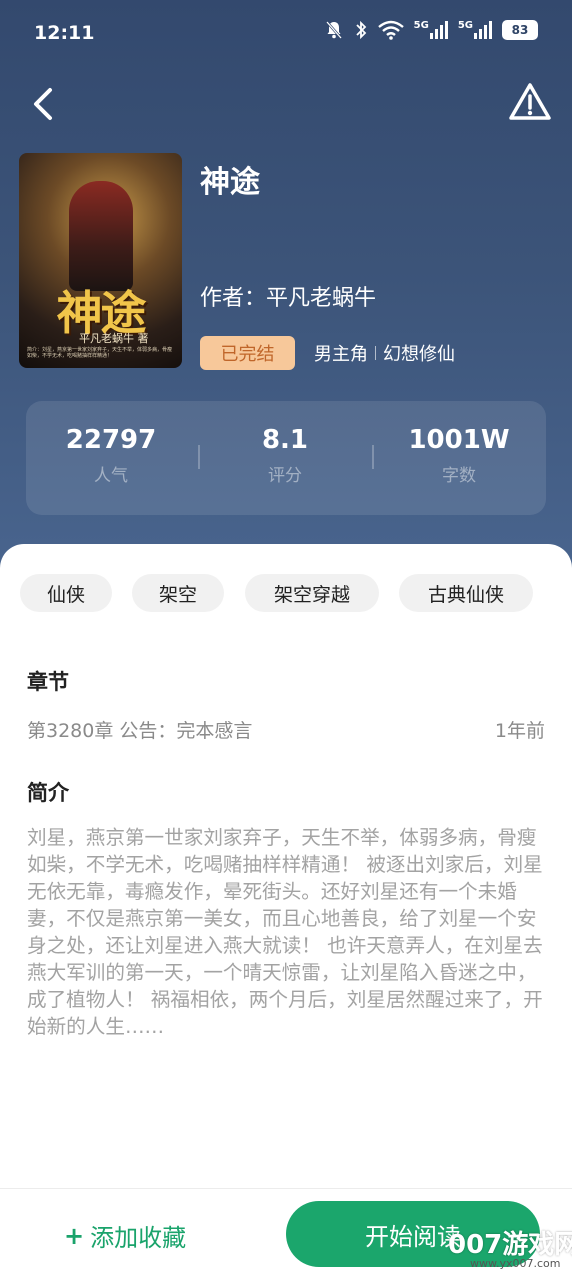 This screenshot has width=572, height=1279. I want to click on genre-secondary: 幻想修仙, so click(419, 354).